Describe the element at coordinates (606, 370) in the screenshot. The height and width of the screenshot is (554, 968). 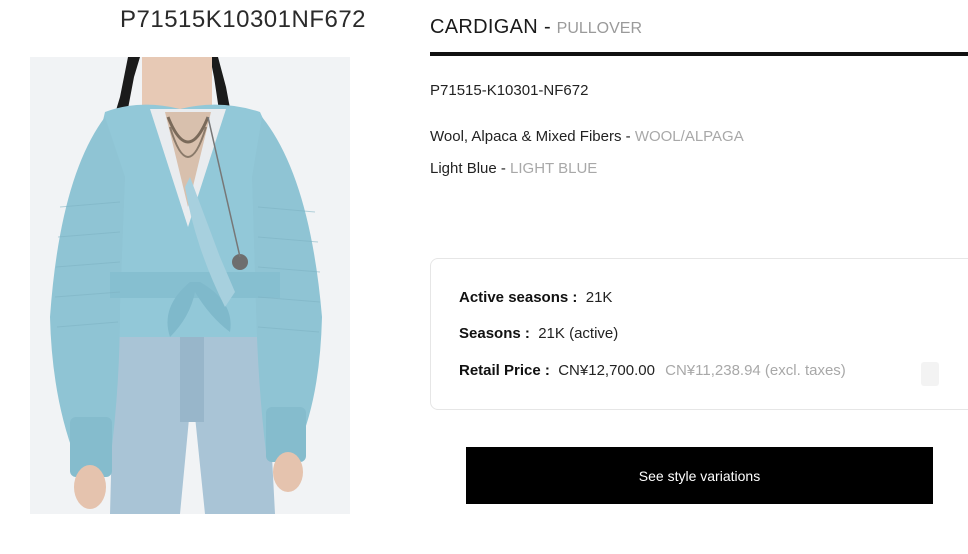
I see `retail-price-value: CN¥12,700.00` at that location.